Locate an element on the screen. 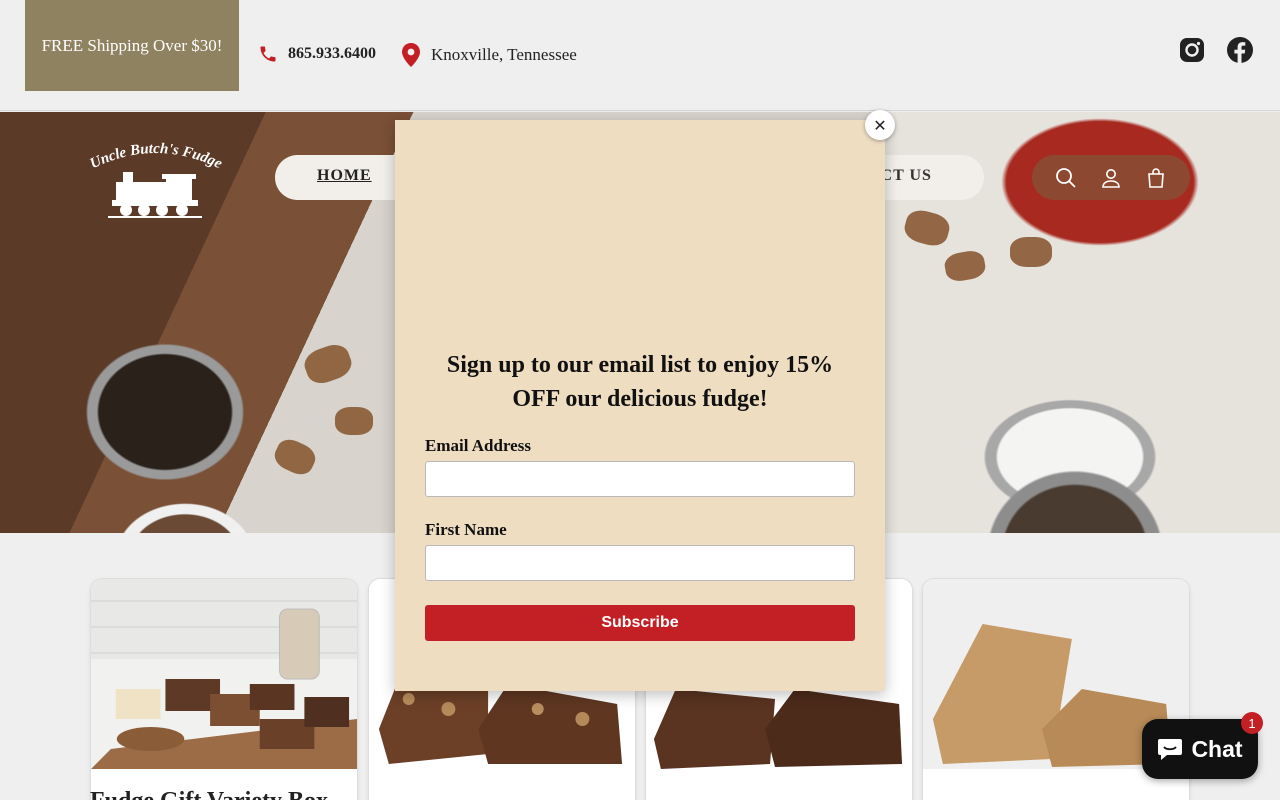  train-icon is located at coordinates (155, 195).